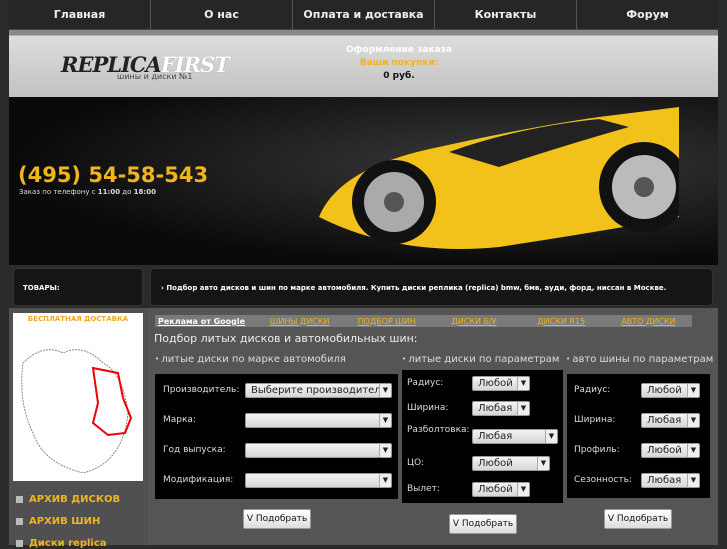 The image size is (727, 549). I want to click on field-label: Марка:, so click(179, 420).